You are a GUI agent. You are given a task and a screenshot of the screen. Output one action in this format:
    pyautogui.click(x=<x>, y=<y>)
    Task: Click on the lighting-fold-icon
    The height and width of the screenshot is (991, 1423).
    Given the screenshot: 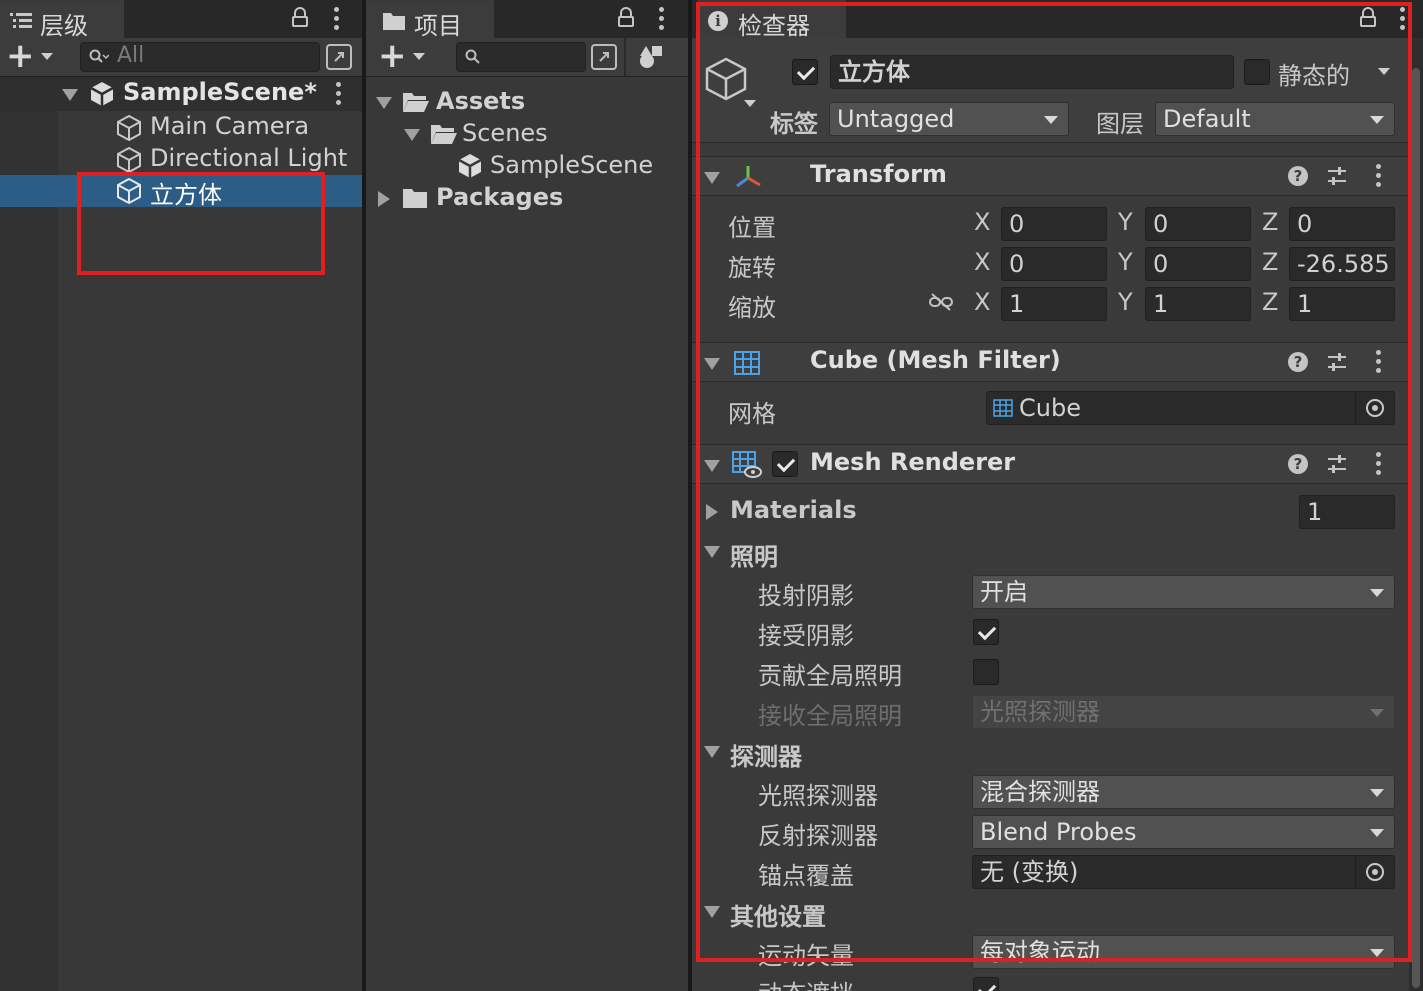 What is the action you would take?
    pyautogui.click(x=712, y=552)
    